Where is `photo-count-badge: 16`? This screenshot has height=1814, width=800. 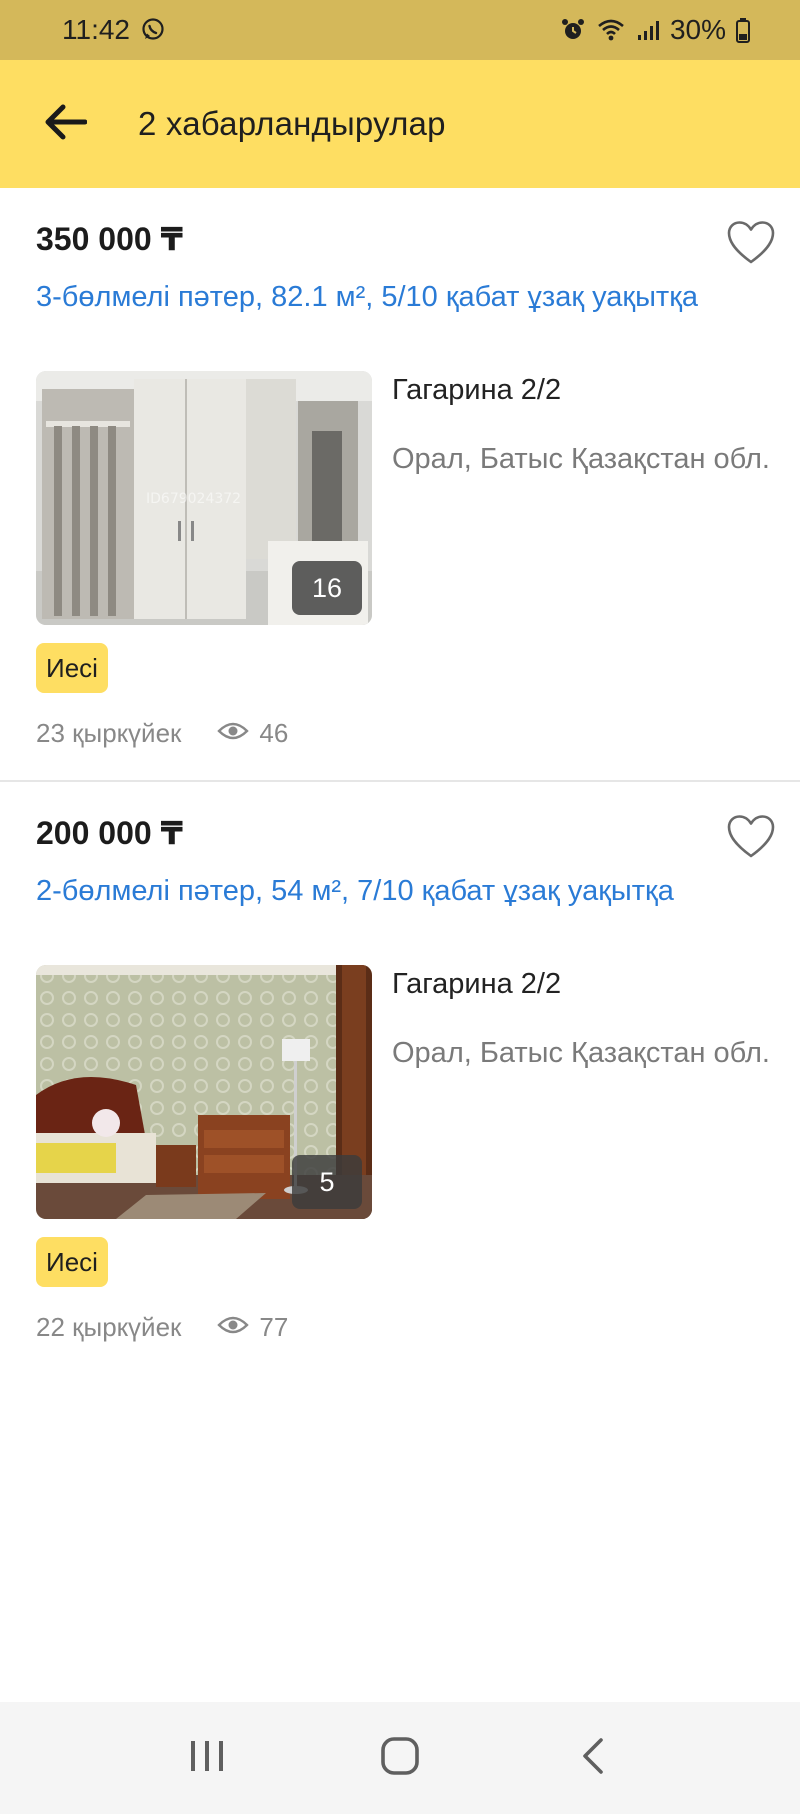 photo-count-badge: 16 is located at coordinates (327, 588).